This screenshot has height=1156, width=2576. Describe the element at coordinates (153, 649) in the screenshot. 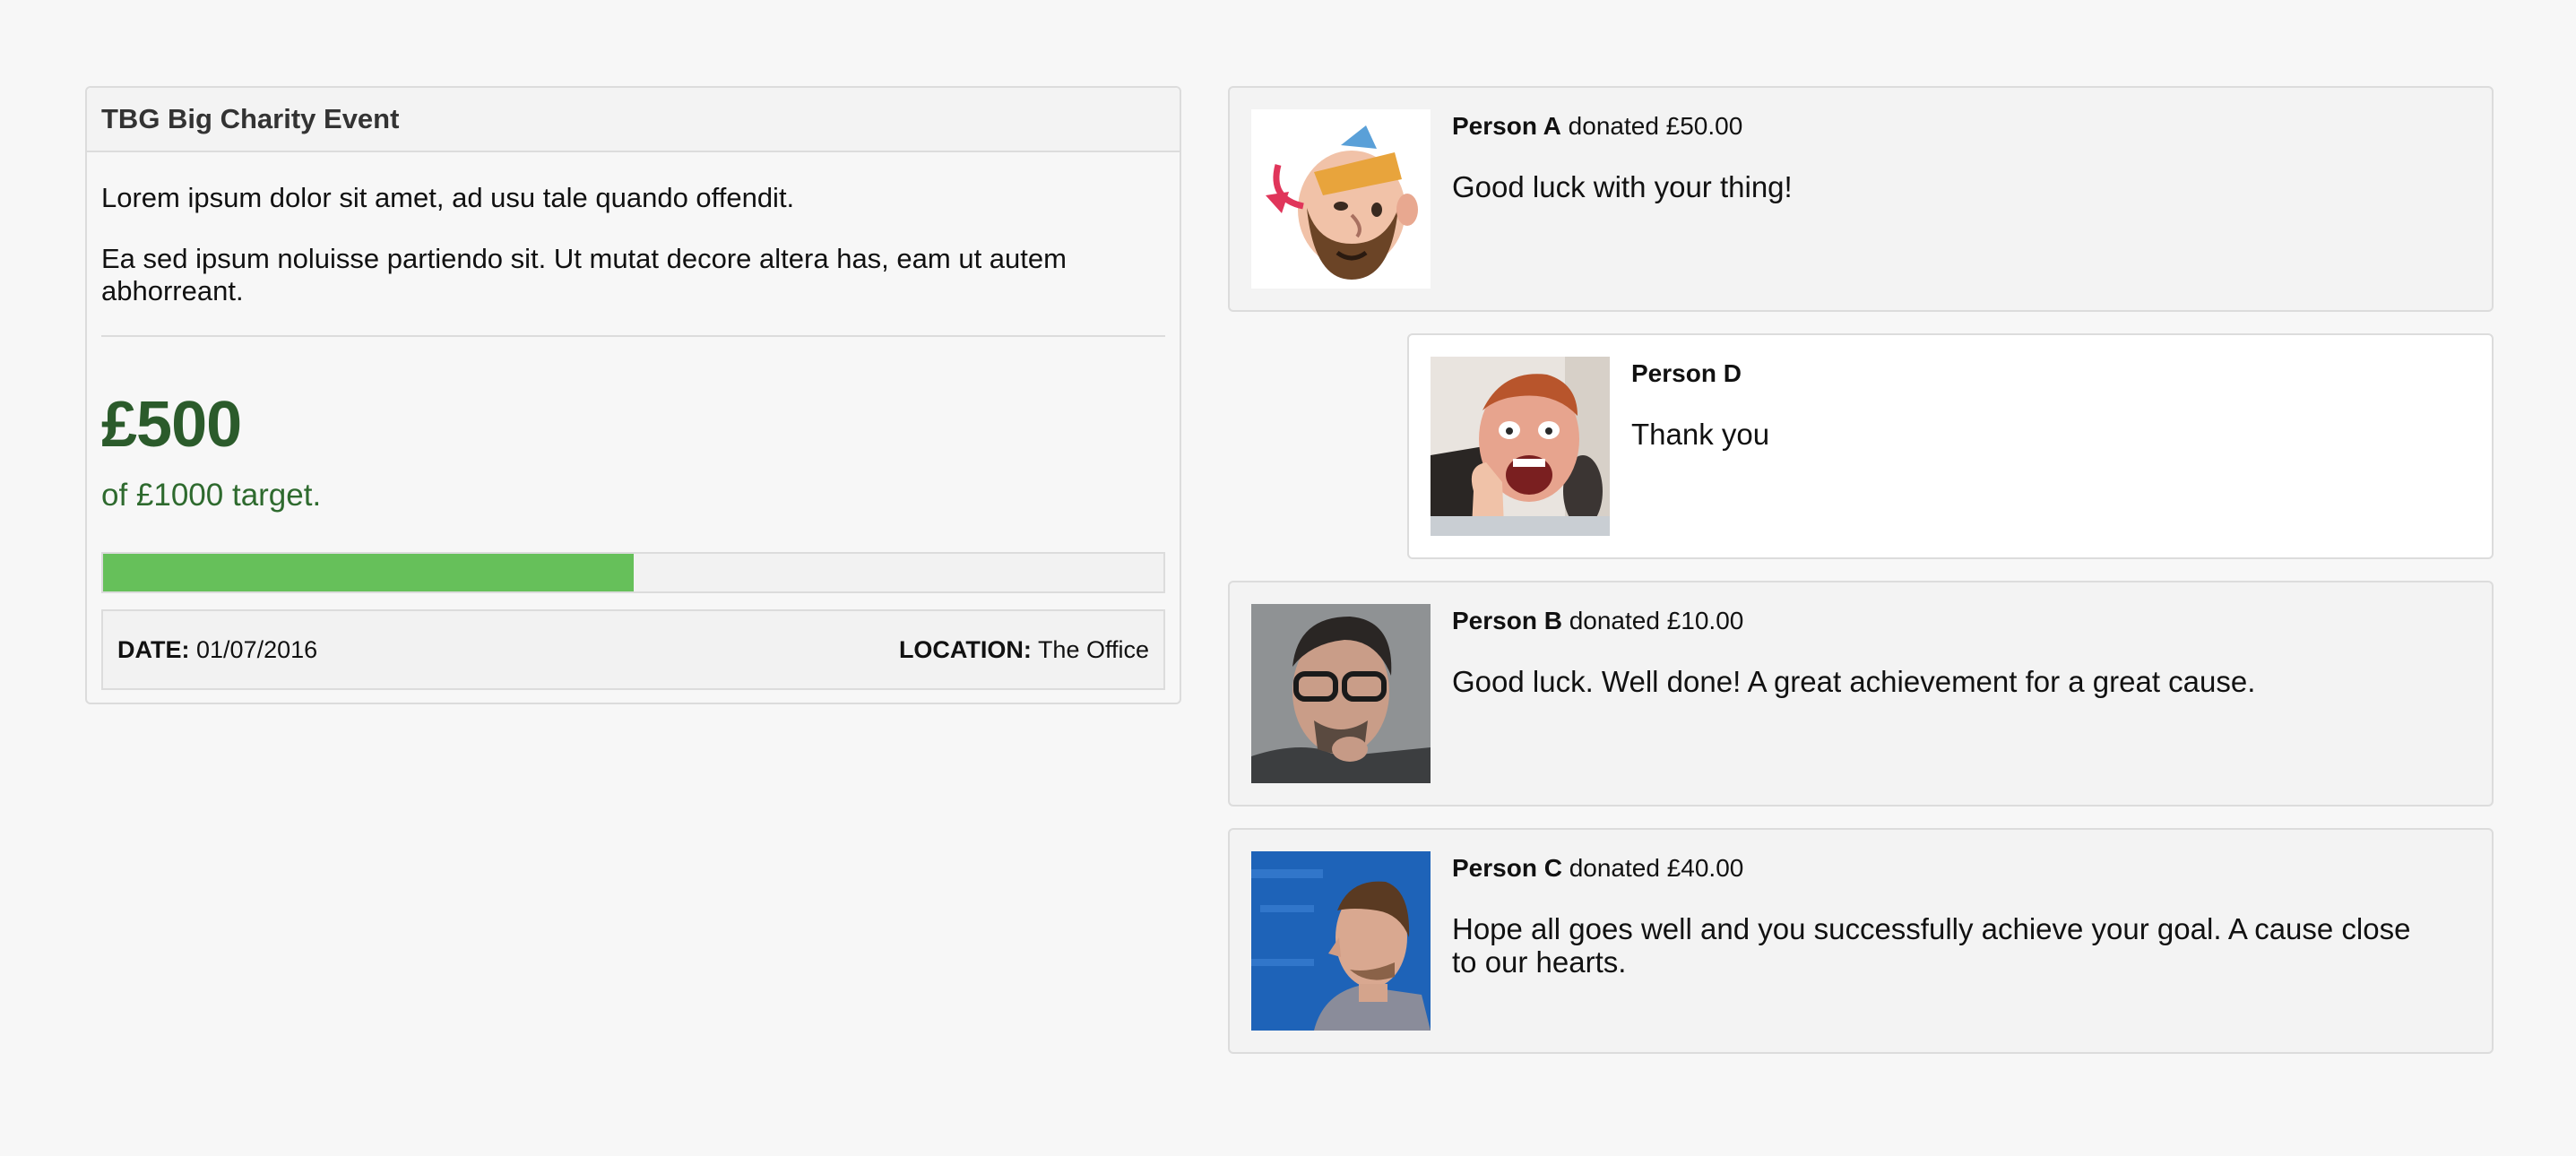

I see `date-label: DATE:` at that location.